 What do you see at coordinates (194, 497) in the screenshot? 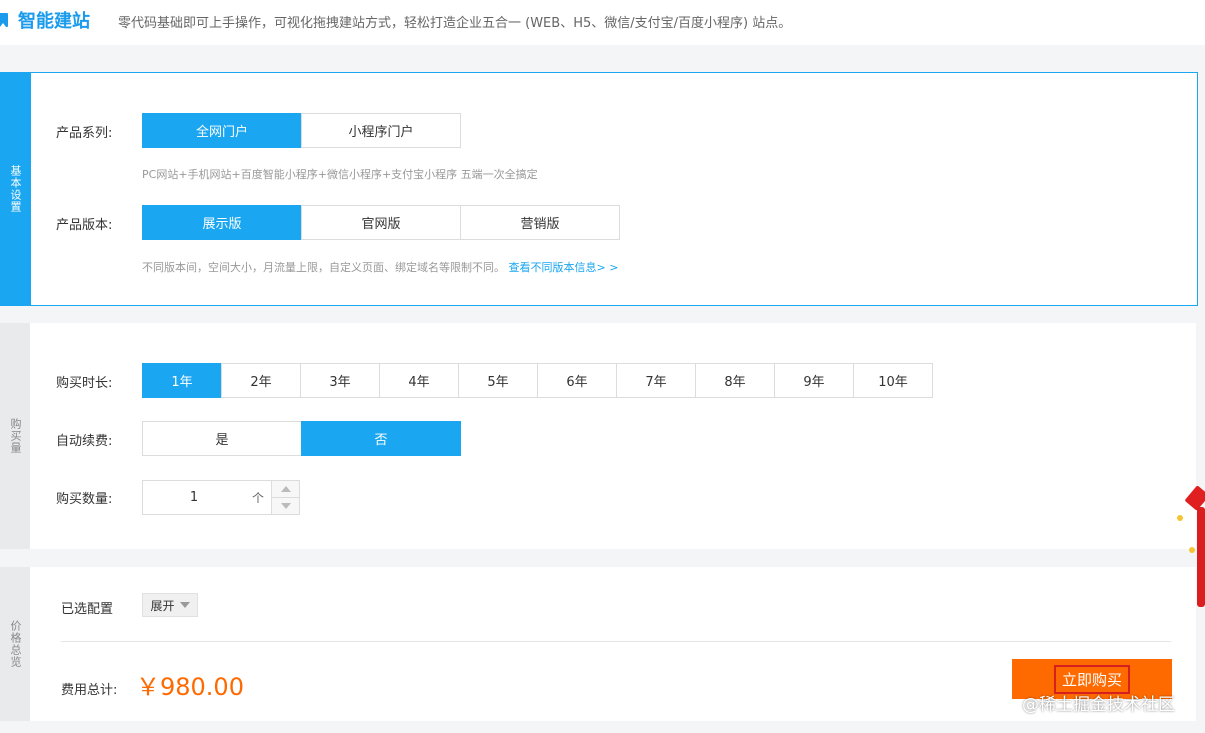
I see `quantity-input: 1` at bounding box center [194, 497].